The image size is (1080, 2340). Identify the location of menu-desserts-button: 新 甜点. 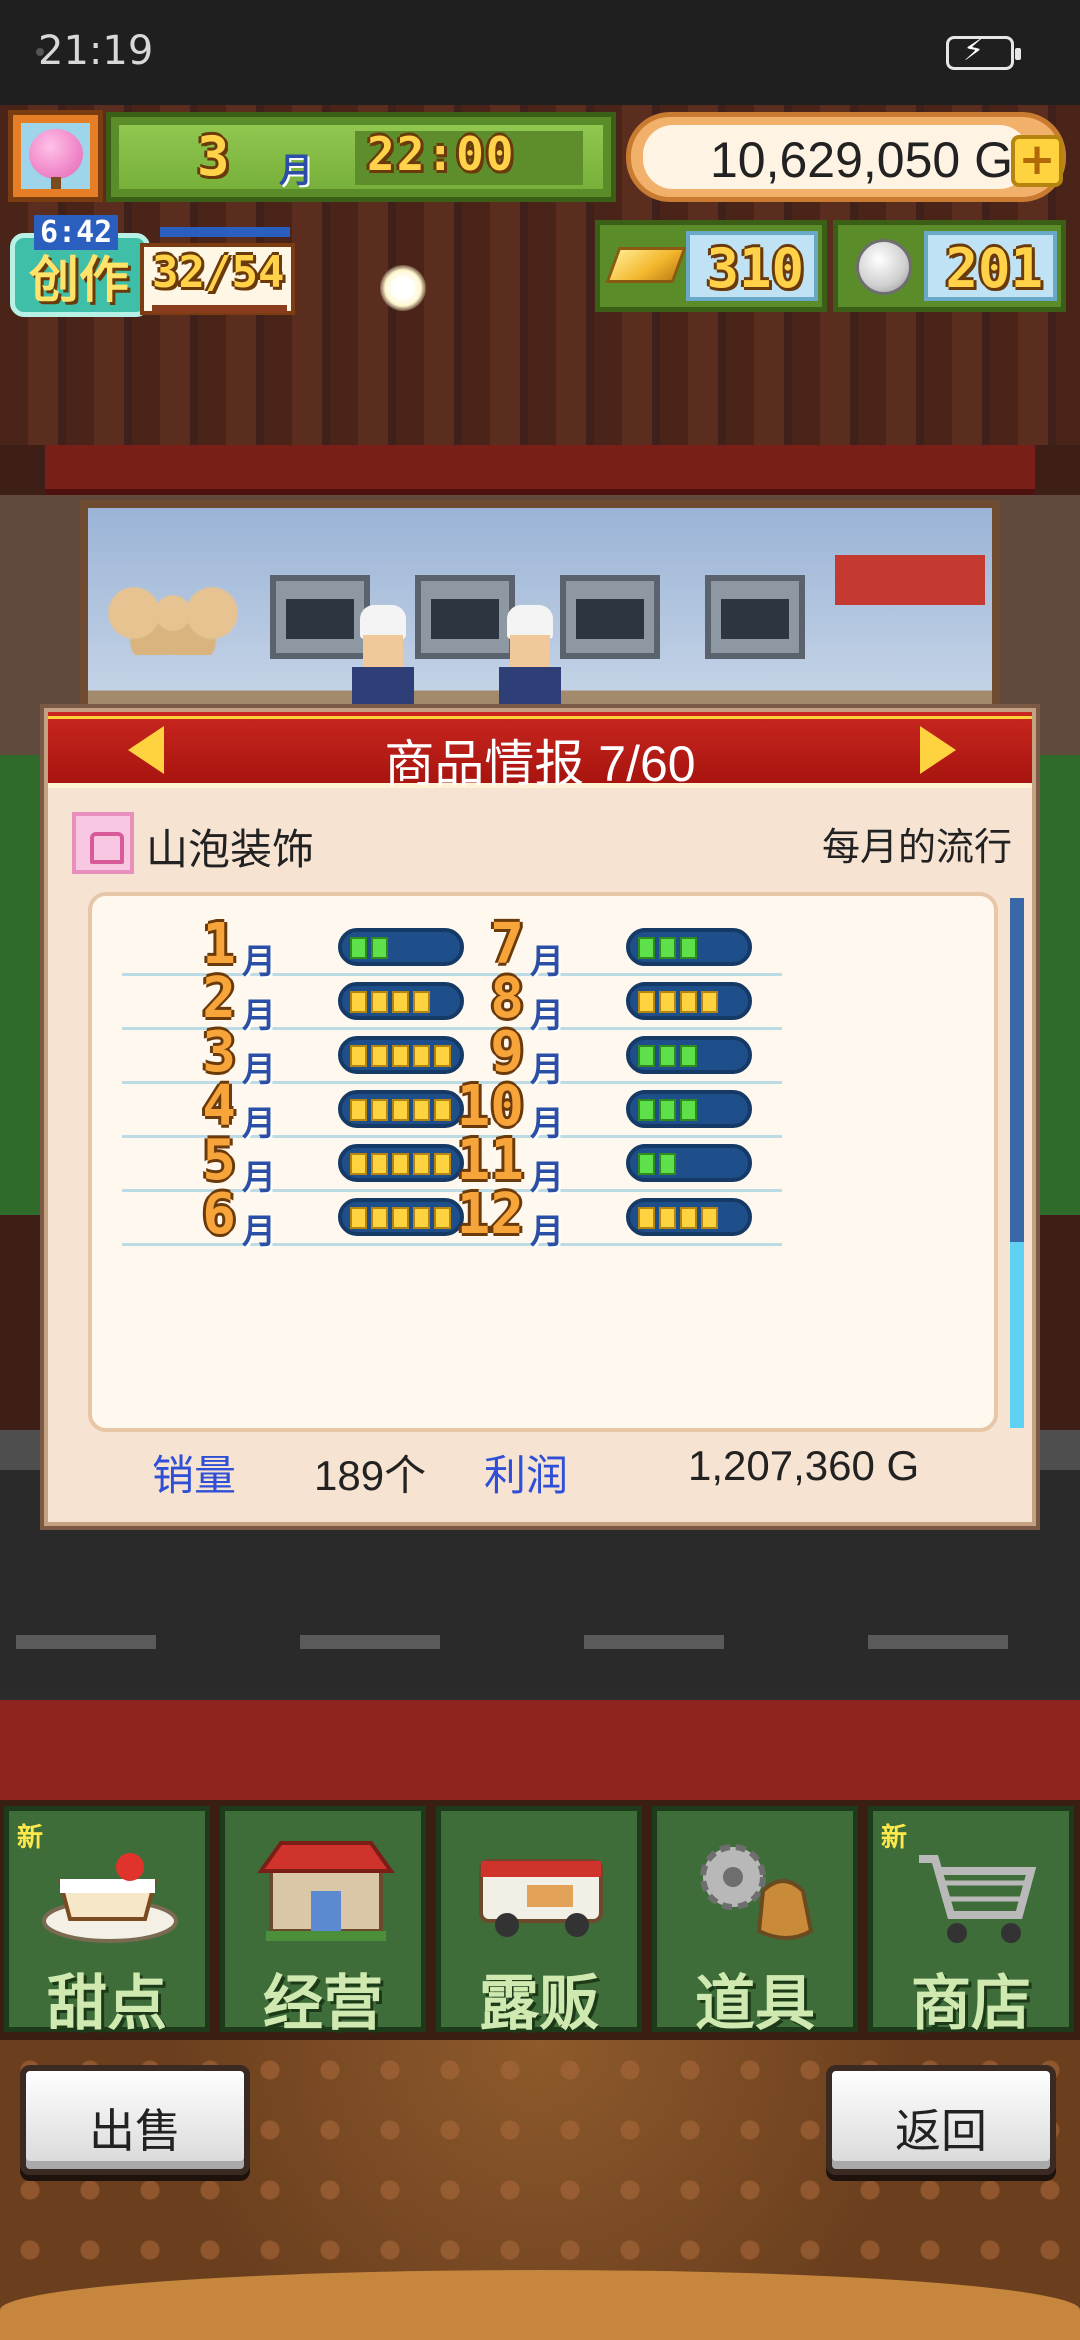
(107, 1922).